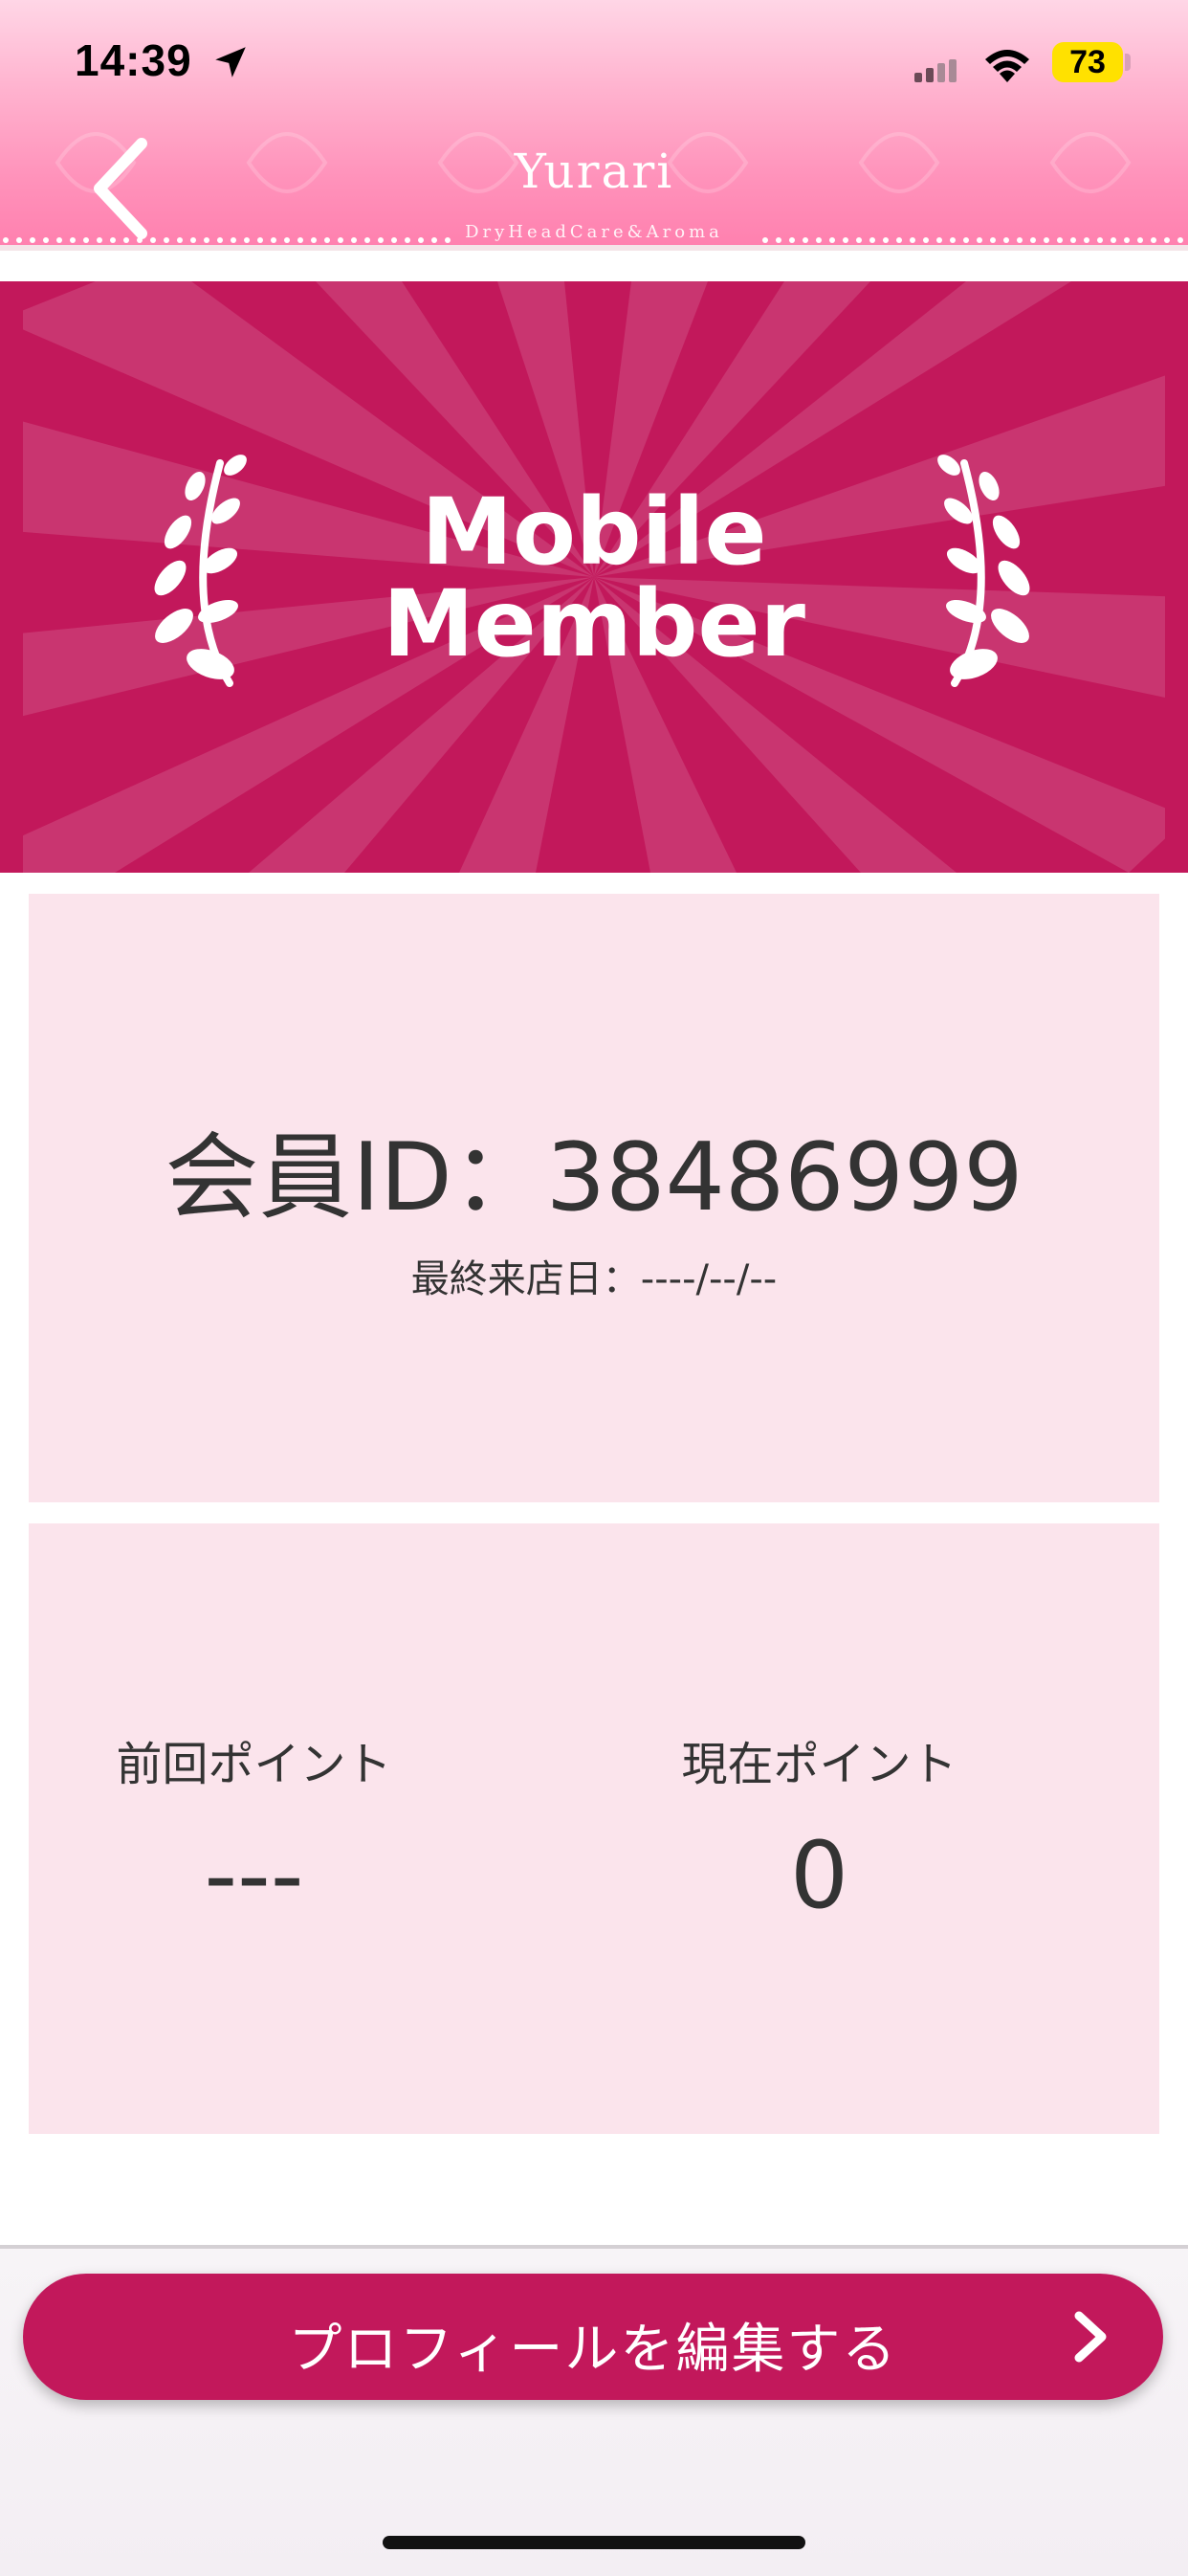 This screenshot has width=1188, height=2576. I want to click on battery-level: 73, so click(1087, 61).